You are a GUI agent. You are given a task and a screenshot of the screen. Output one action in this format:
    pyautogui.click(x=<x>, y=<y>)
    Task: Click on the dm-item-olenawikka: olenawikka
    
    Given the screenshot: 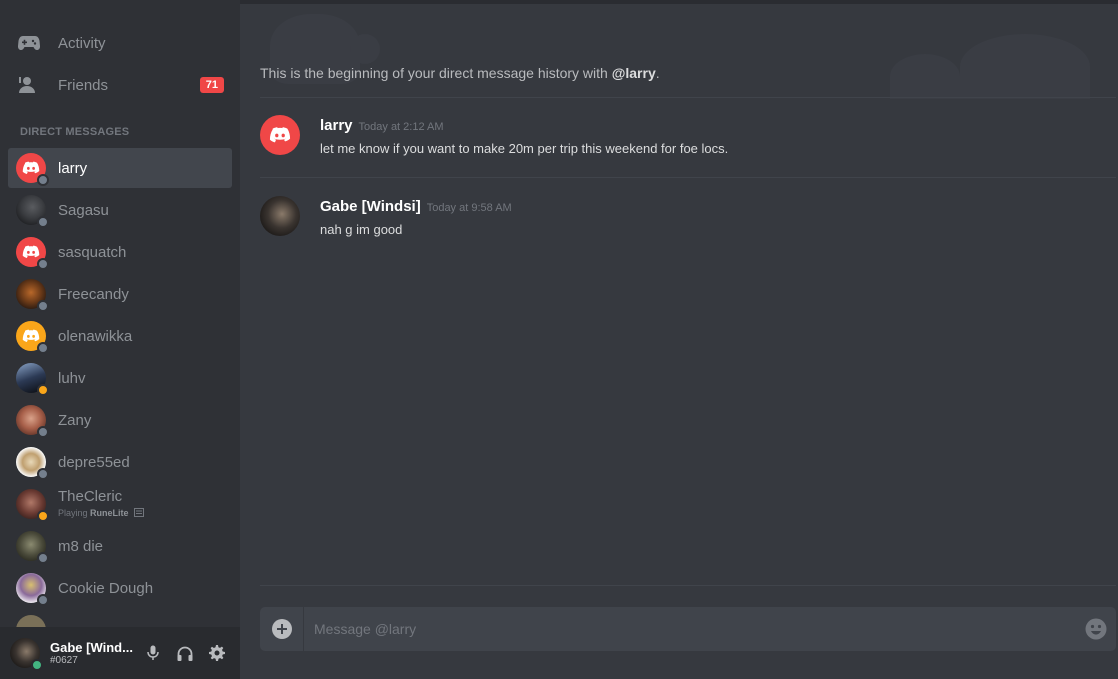 What is the action you would take?
    pyautogui.click(x=120, y=336)
    